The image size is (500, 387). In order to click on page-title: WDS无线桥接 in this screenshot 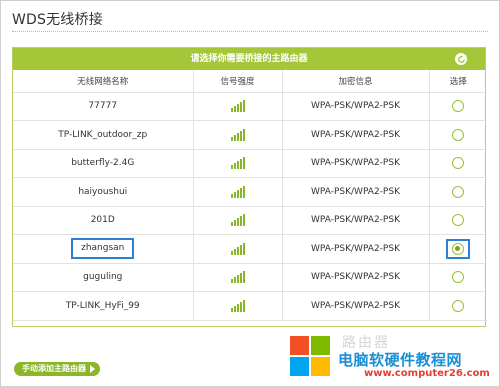, I will do `click(57, 20)`.